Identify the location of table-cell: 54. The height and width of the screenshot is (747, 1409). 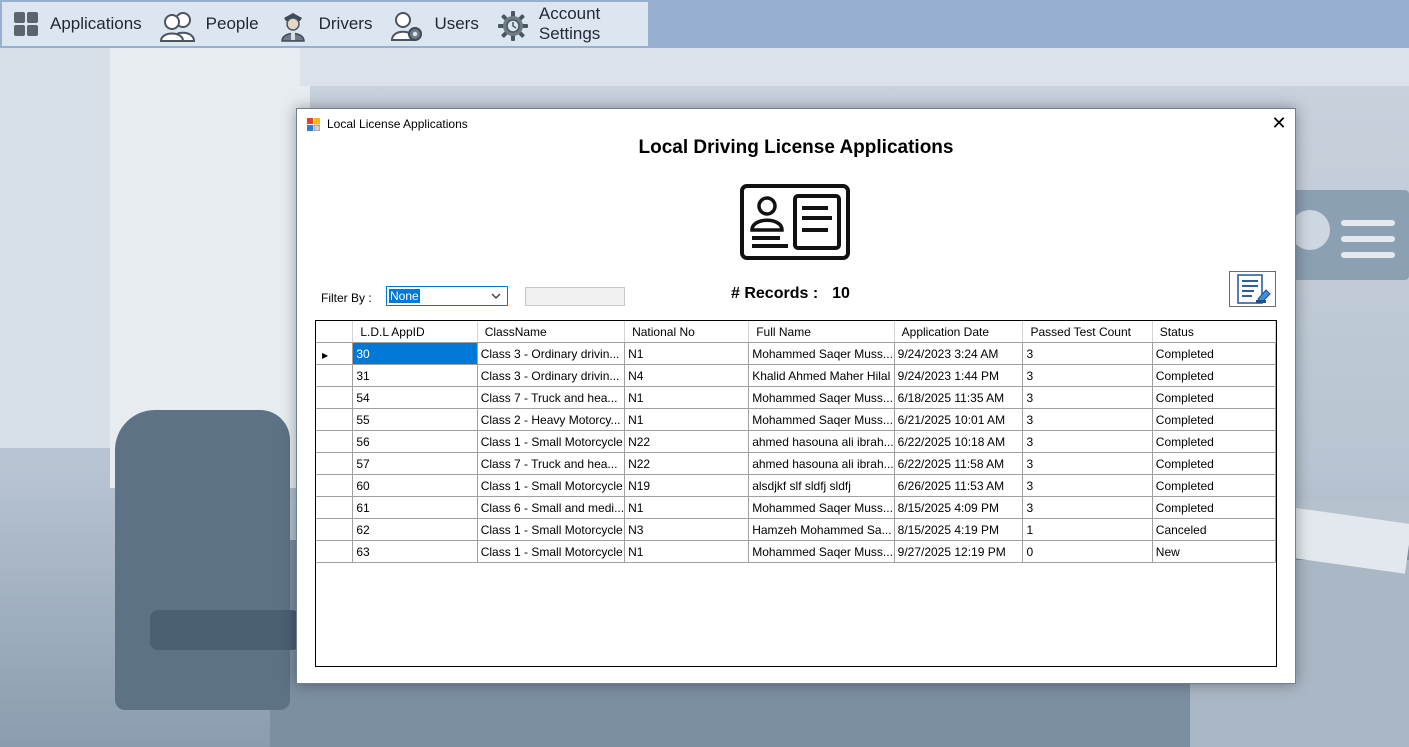
(415, 397).